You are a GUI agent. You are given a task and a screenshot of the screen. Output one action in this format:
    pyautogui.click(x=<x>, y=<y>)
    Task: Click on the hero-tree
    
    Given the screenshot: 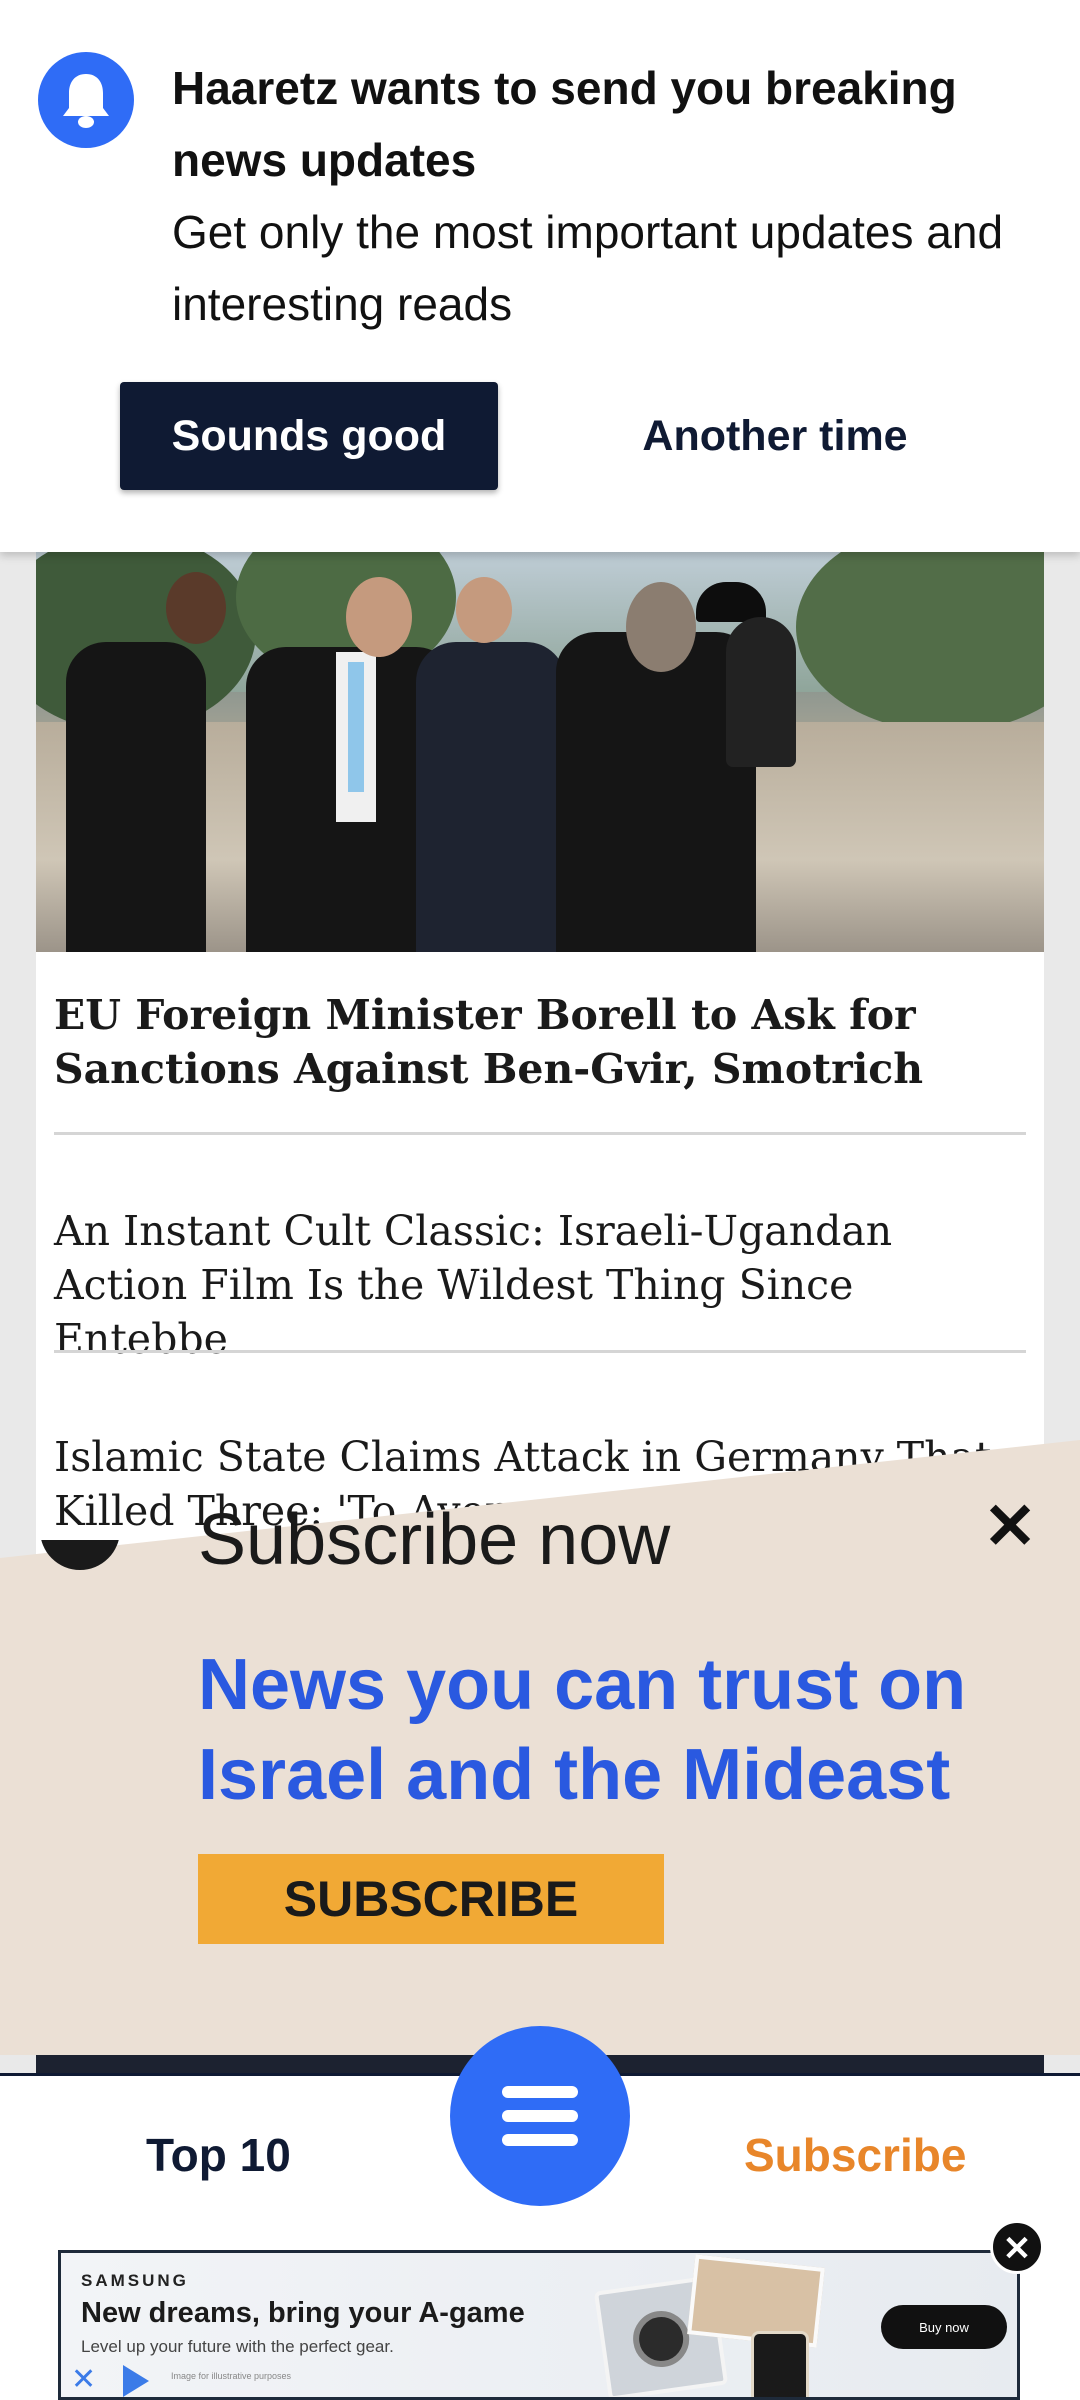 What is the action you would take?
    pyautogui.click(x=920, y=642)
    